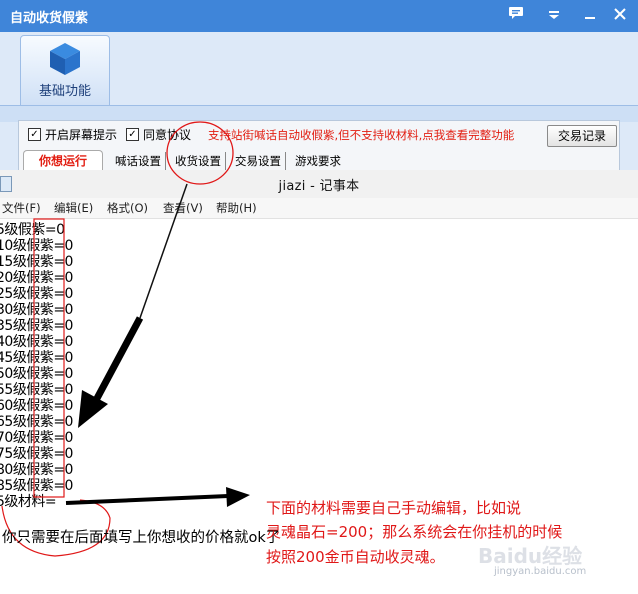 The height and width of the screenshot is (594, 638). I want to click on arrow-head-down, so click(93, 409).